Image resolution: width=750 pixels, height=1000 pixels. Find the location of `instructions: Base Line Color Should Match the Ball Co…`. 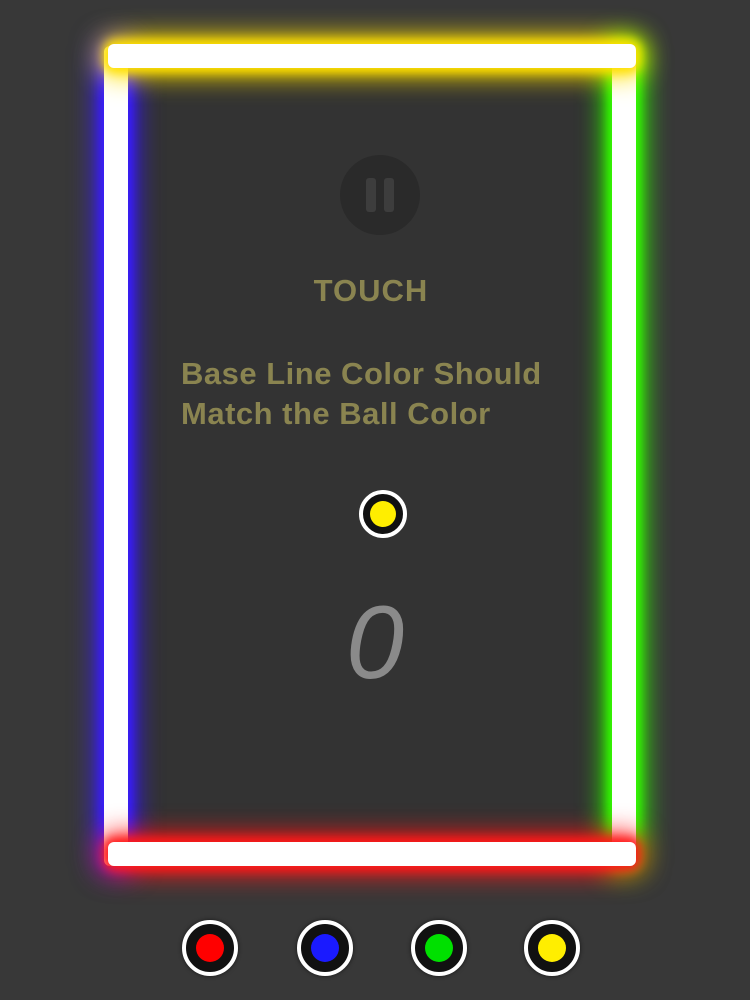

instructions: Base Line Color Should Match the Ball Co… is located at coordinates (396, 394).